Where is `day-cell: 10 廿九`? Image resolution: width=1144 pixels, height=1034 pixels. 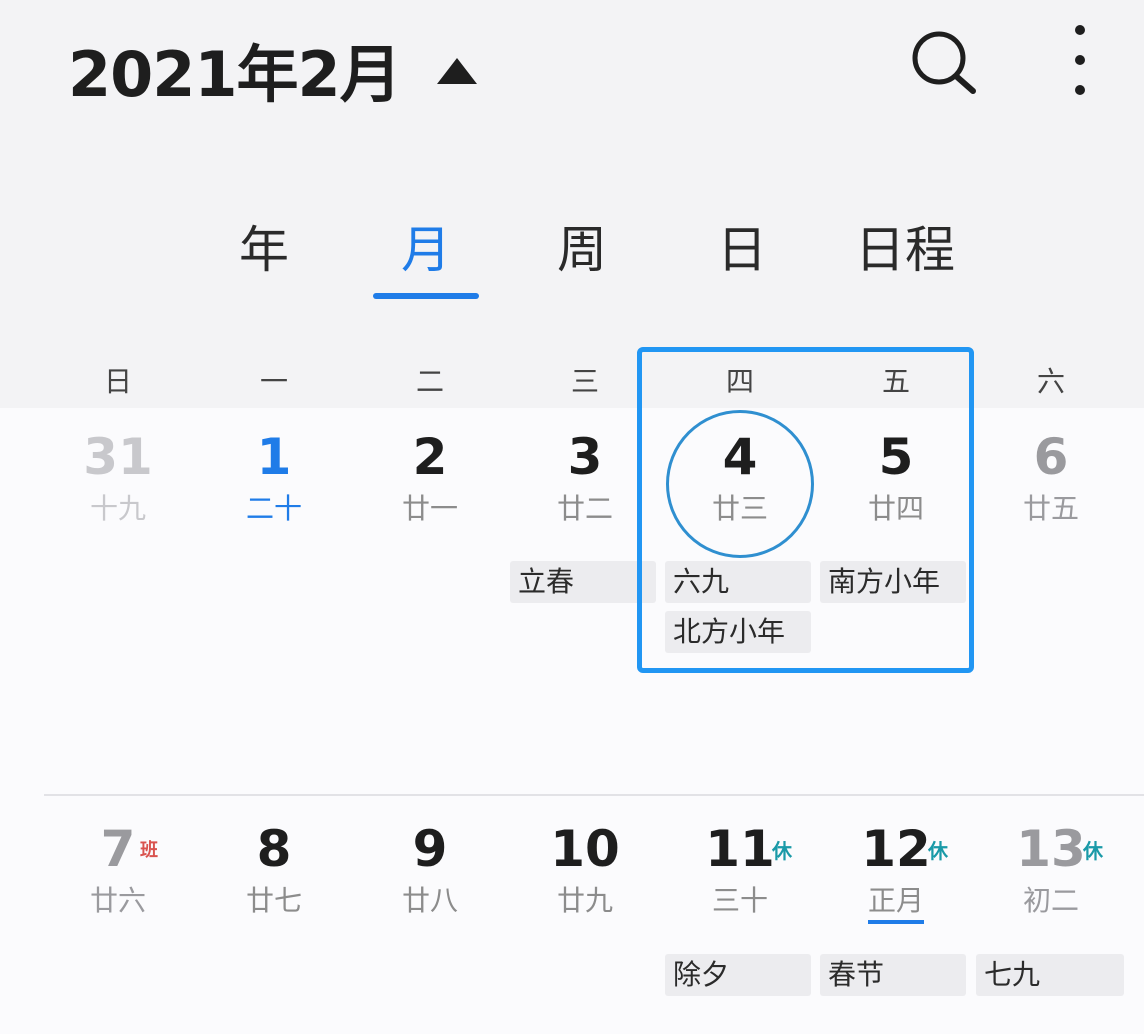
day-cell: 10 廿九 is located at coordinates (585, 880).